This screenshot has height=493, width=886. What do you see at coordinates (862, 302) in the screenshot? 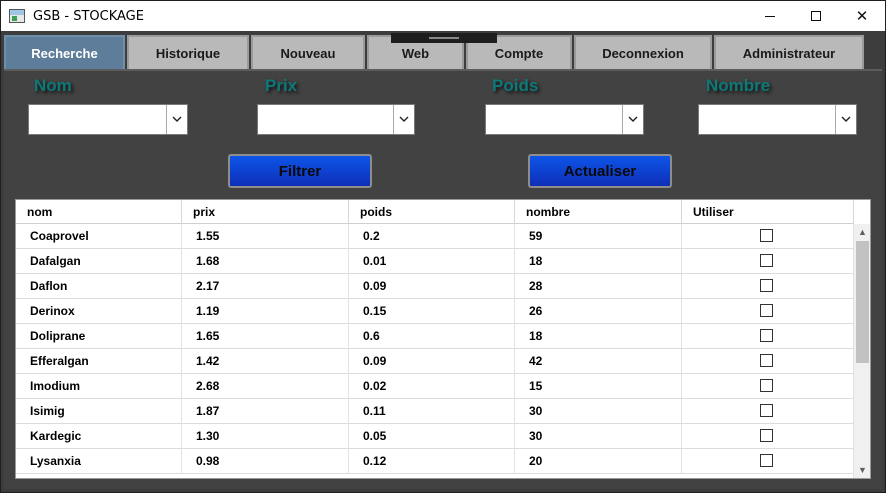
I see `scroll-thumb` at bounding box center [862, 302].